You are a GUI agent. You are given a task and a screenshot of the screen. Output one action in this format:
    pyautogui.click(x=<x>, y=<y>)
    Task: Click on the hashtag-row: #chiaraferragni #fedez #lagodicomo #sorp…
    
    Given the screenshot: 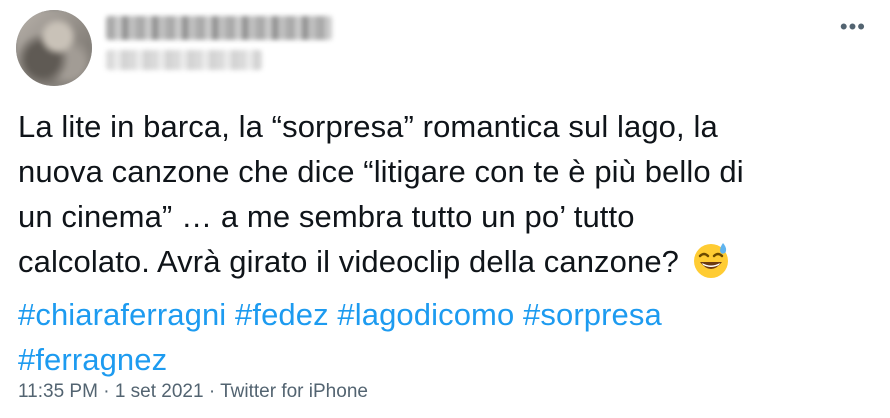 What is the action you would take?
    pyautogui.click(x=443, y=314)
    